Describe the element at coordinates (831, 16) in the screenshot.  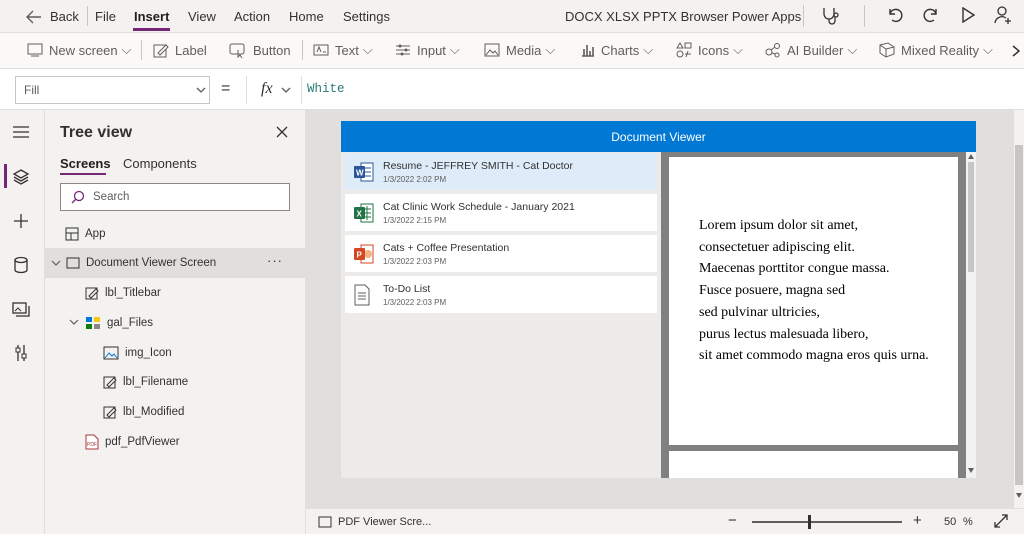
I see `stethoscope-icon` at that location.